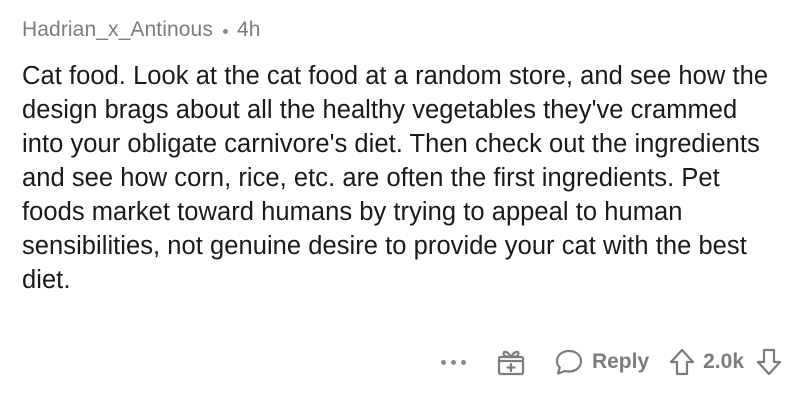 The image size is (800, 407). Describe the element at coordinates (620, 361) in the screenshot. I see `reply-label: Reply` at that location.